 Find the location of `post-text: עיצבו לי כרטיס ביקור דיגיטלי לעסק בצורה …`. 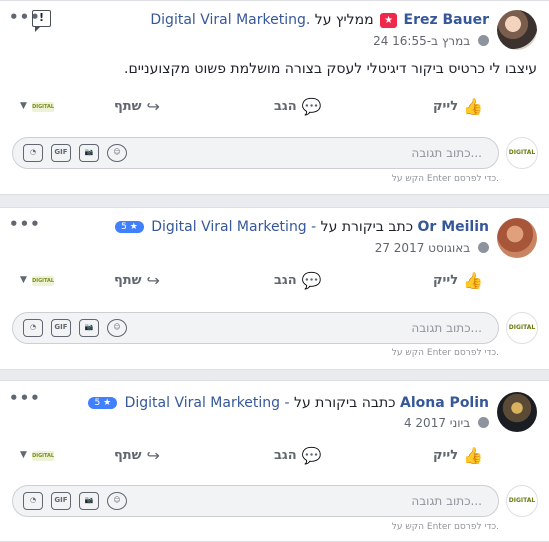

post-text: עיצבו לי כרטיס ביקור דיגיטלי לעסק בצורה … is located at coordinates (330, 69).